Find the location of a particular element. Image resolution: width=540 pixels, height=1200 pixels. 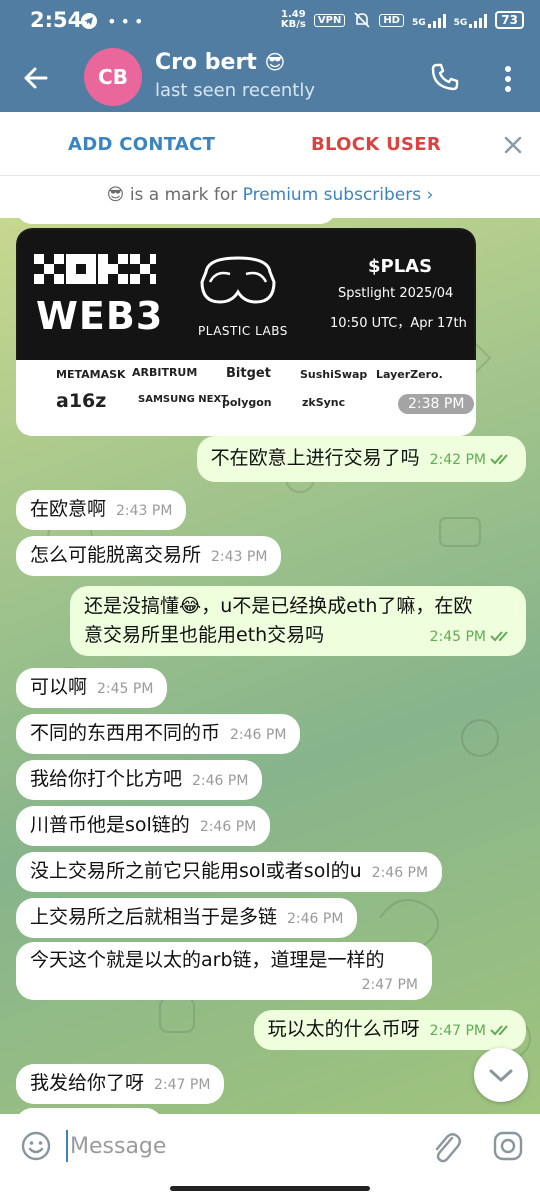

contact-action-bar: ADD CONTACT BLOCK USER is located at coordinates (270, 144).